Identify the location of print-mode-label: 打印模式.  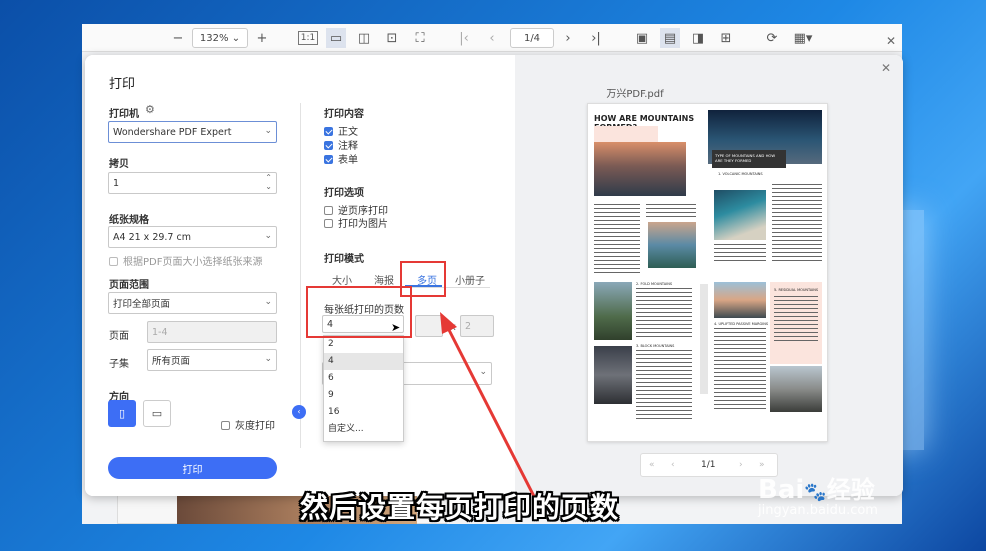
(344, 259).